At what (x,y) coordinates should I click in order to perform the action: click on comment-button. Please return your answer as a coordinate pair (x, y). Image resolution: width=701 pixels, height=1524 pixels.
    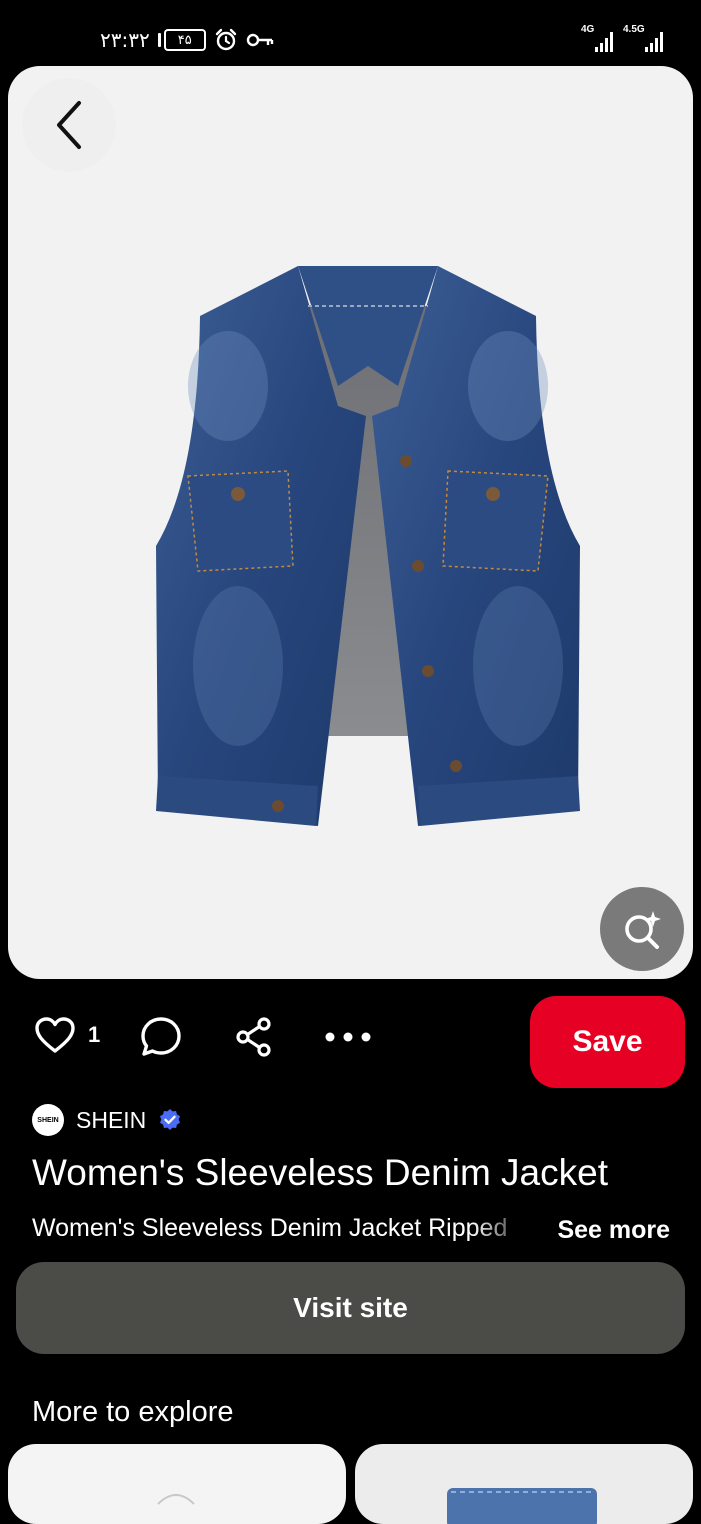
    Looking at the image, I should click on (161, 1037).